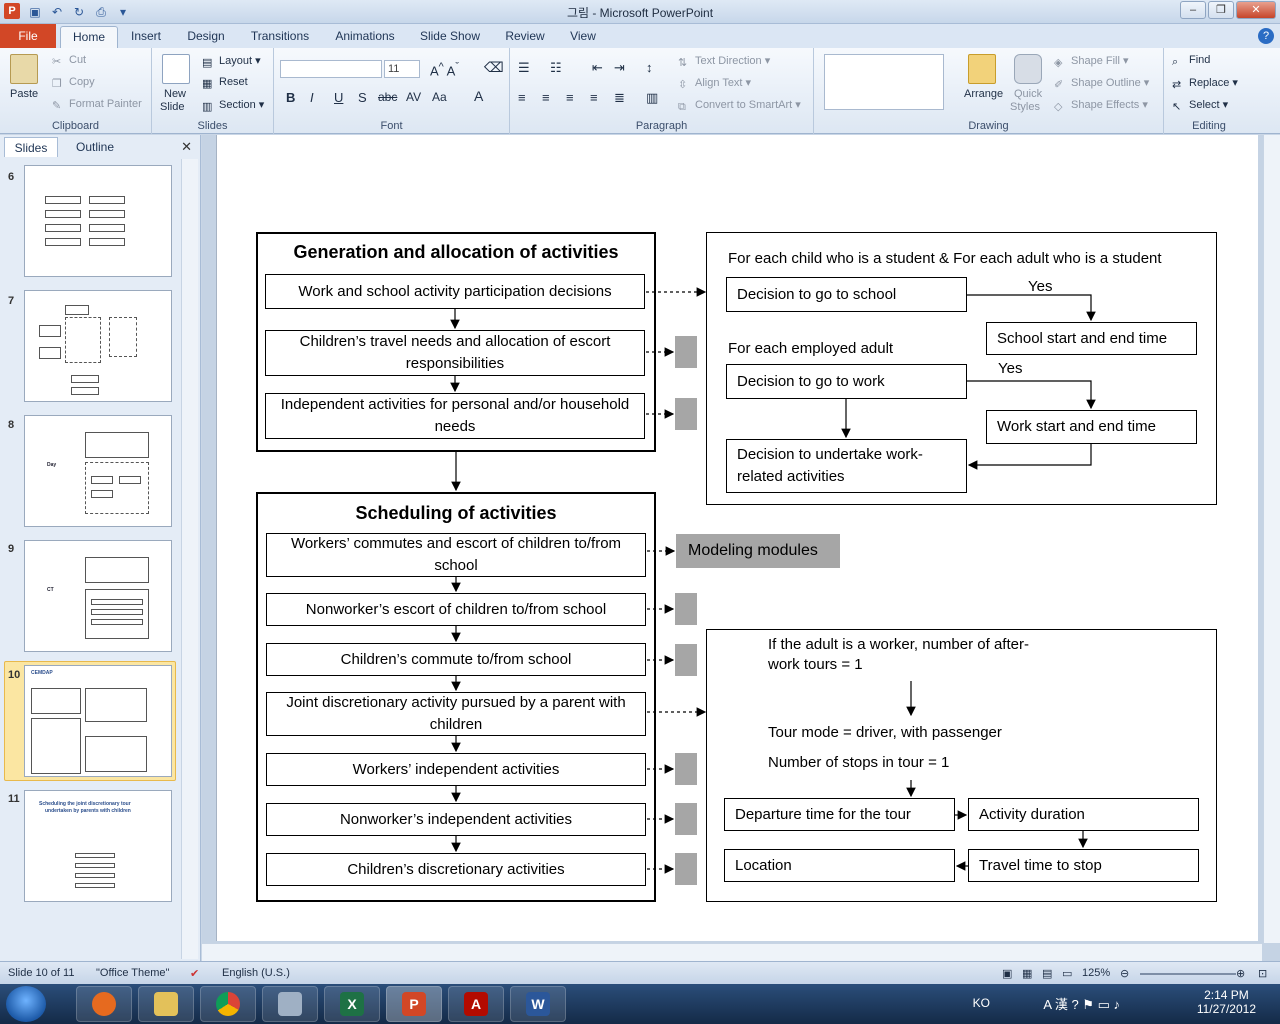 The height and width of the screenshot is (1024, 1280). What do you see at coordinates (1081, 1003) in the screenshot?
I see `tray-icons: A 漢 ? ⚑ ▭ ♪` at bounding box center [1081, 1003].